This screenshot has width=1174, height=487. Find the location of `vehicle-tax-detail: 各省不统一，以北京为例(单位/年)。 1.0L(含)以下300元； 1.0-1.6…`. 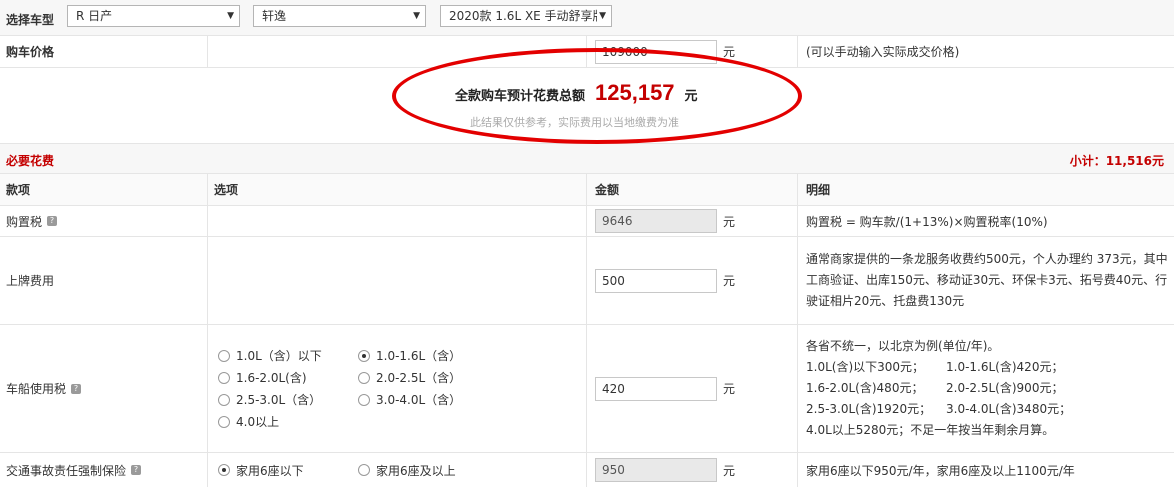

vehicle-tax-detail: 各省不统一，以北京为例(单位/年)。 1.0L(含)以下300元； 1.0-1.6… is located at coordinates (938, 388).